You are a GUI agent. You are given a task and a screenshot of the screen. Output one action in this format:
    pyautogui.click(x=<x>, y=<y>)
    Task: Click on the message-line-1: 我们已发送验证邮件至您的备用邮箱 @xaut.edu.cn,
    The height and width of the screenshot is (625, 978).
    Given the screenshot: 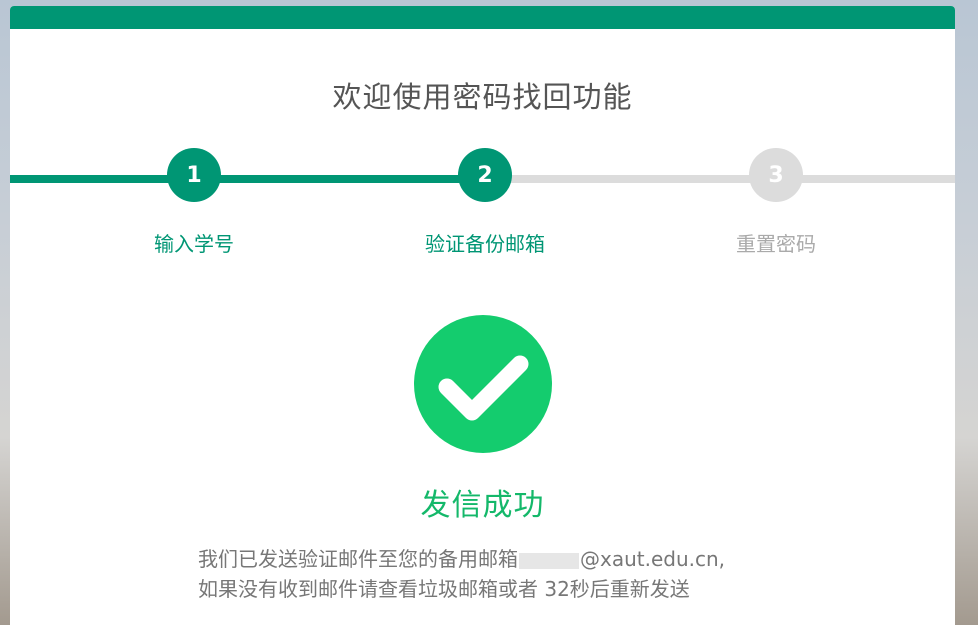 What is the action you would take?
    pyautogui.click(x=518, y=559)
    